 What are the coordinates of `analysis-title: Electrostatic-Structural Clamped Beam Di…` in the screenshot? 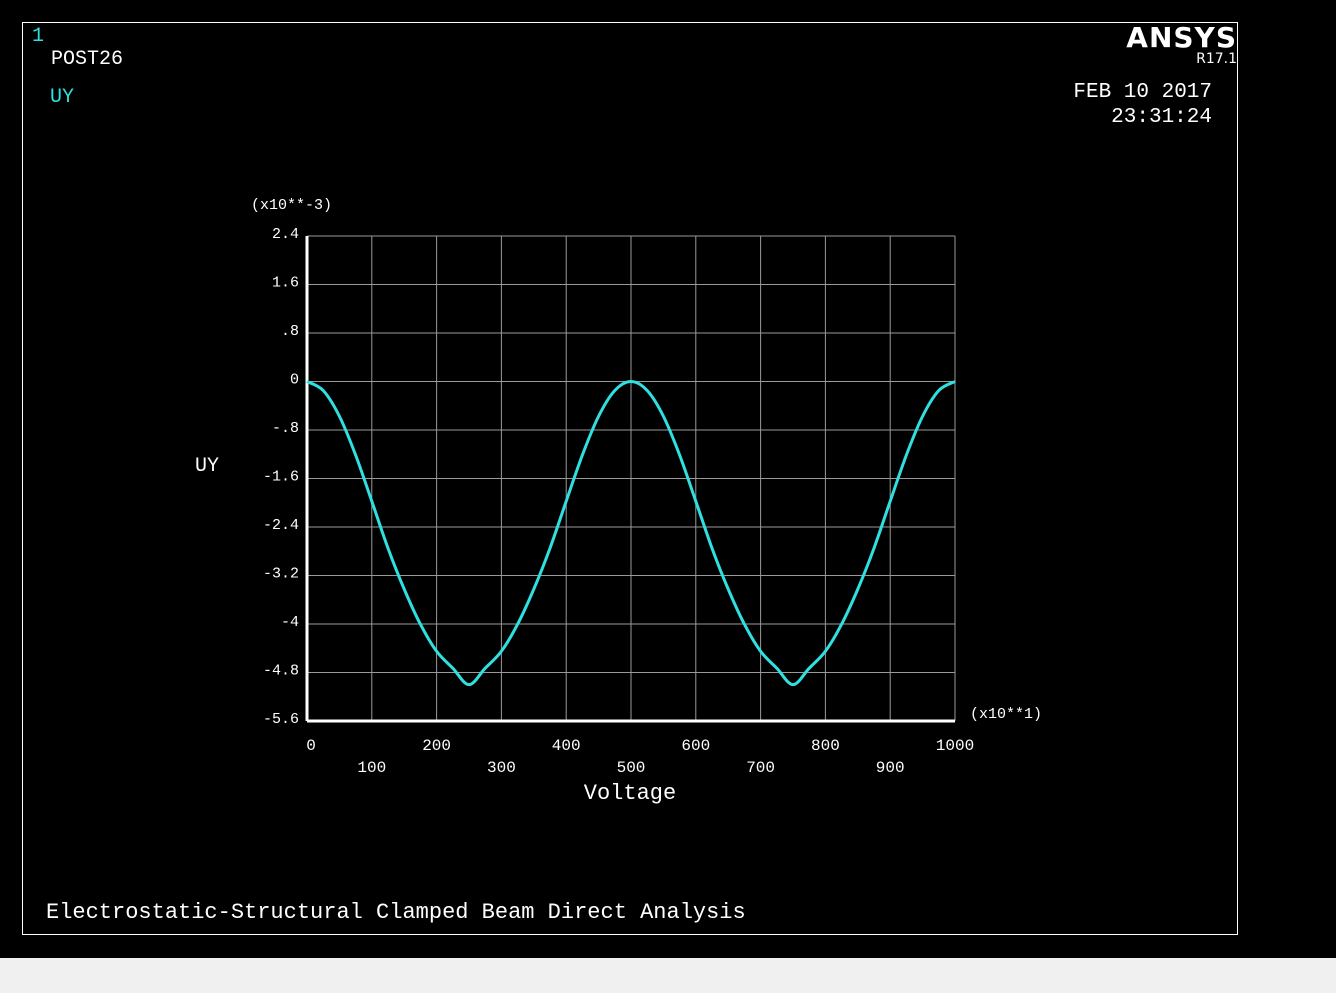 It's located at (396, 912).